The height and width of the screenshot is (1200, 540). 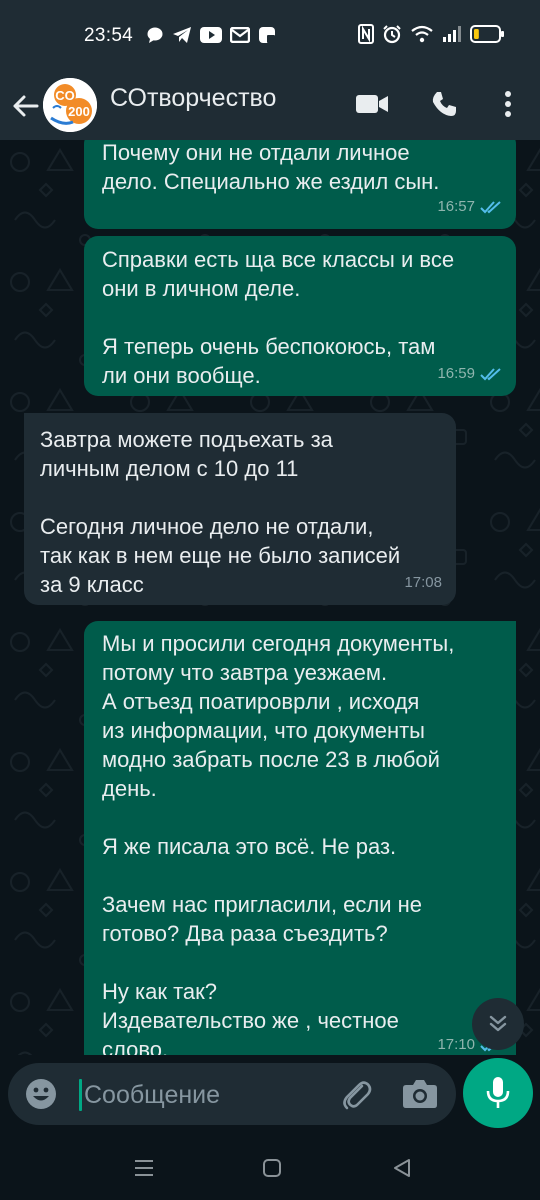 I want to click on camera-icon, so click(x=420, y=1094).